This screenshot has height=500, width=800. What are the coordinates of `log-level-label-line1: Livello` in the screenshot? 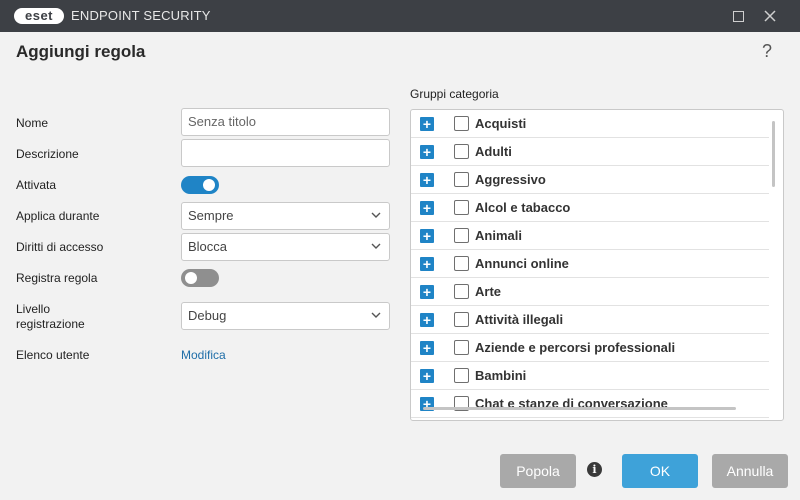 It's located at (33, 309).